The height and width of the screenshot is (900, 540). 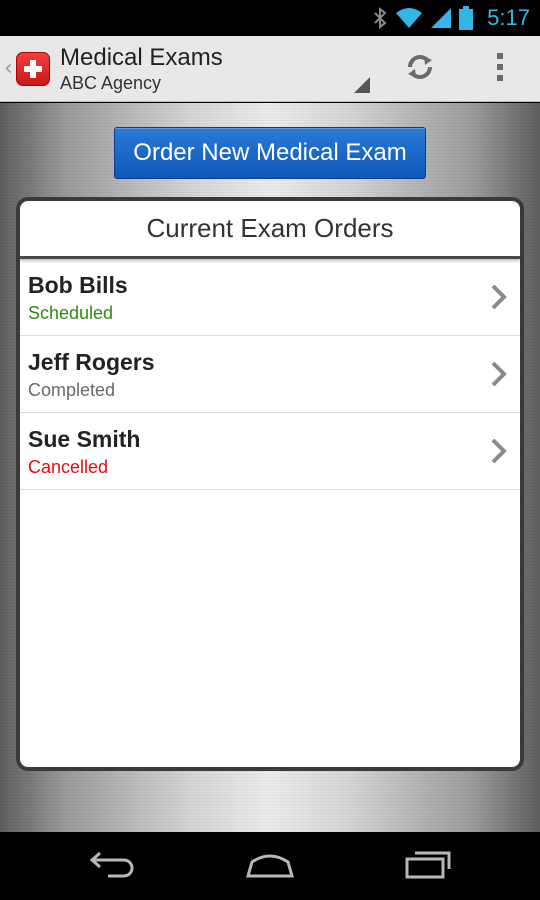 I want to click on bluetooth-icon, so click(x=380, y=18).